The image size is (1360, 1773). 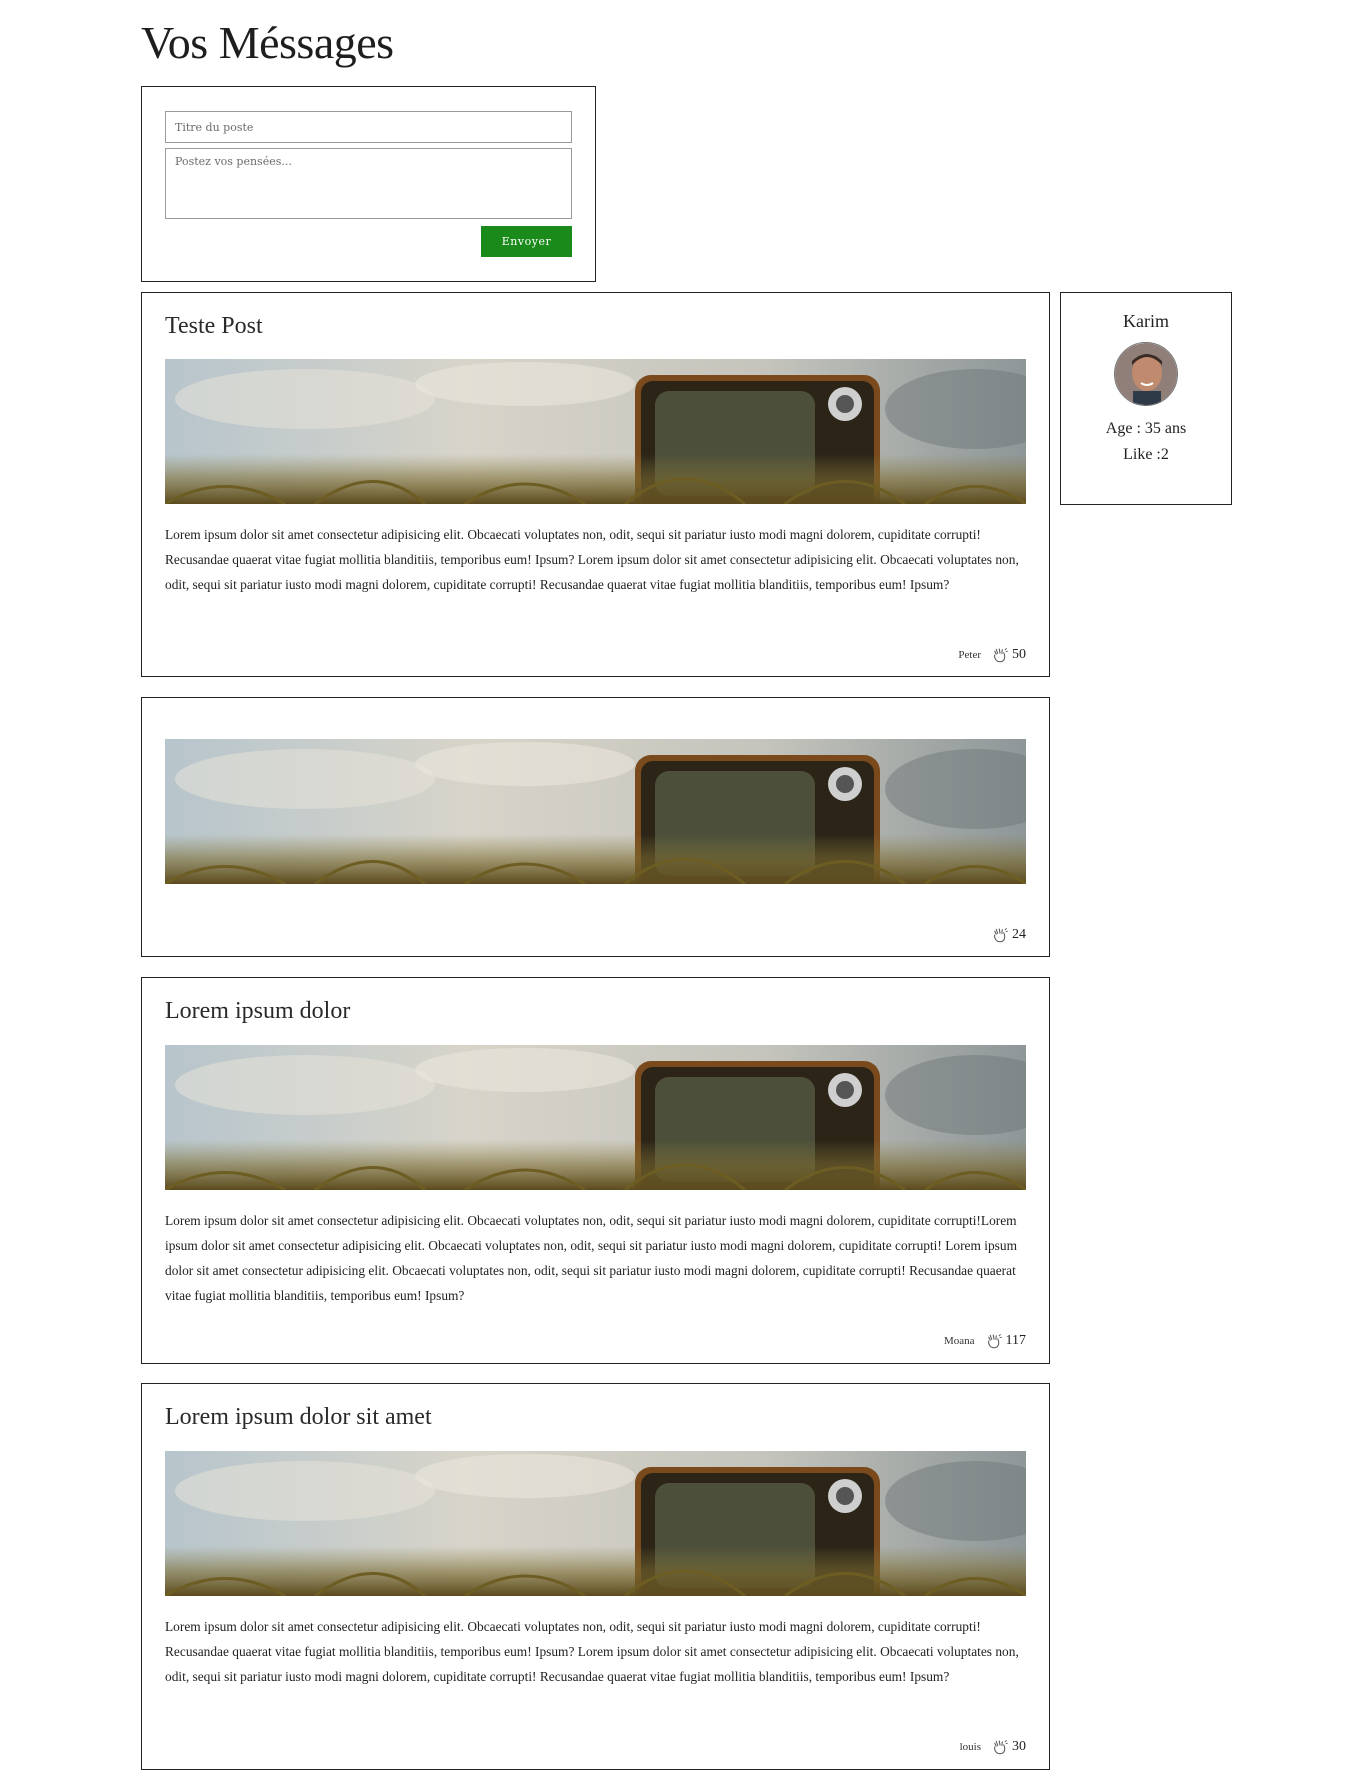 I want to click on post-footer: Peter 50, so click(x=992, y=655).